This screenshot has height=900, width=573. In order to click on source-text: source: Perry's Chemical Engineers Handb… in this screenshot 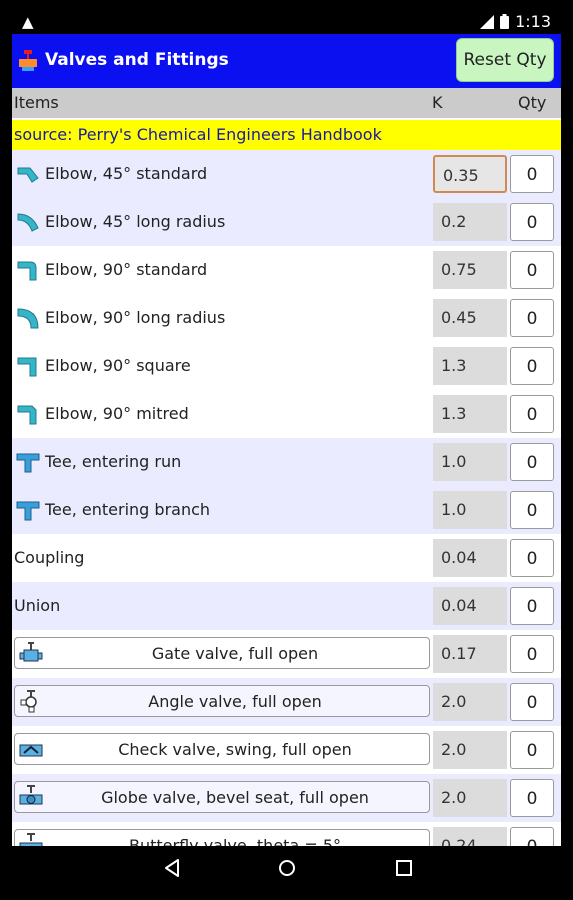, I will do `click(198, 134)`.